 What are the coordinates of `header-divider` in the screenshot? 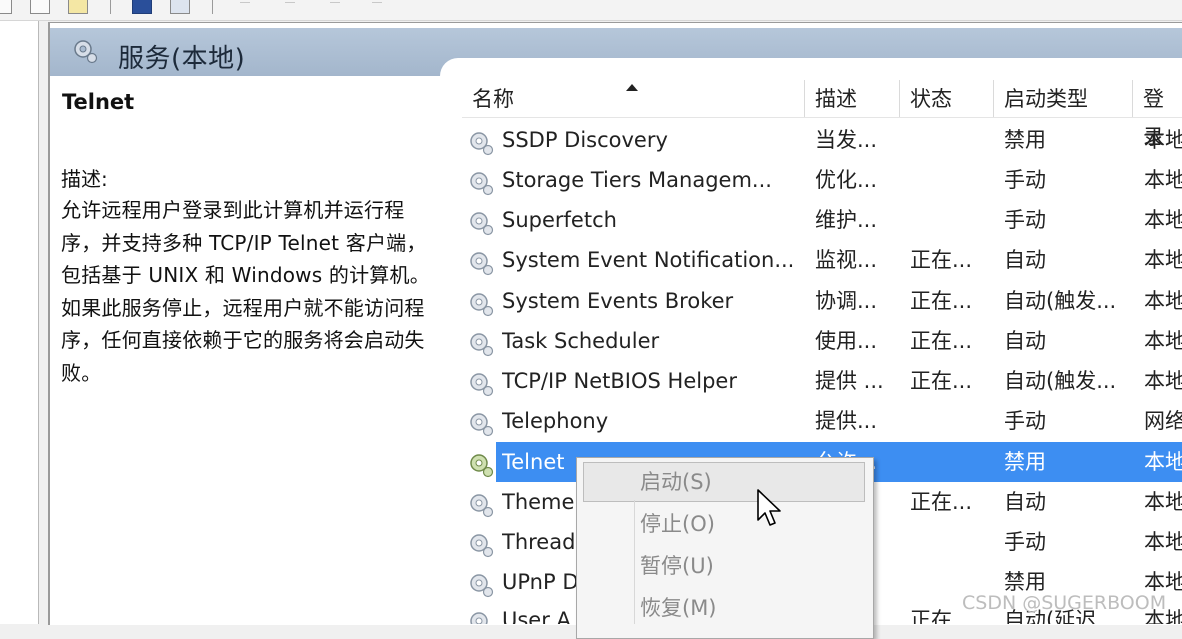 It's located at (822, 117).